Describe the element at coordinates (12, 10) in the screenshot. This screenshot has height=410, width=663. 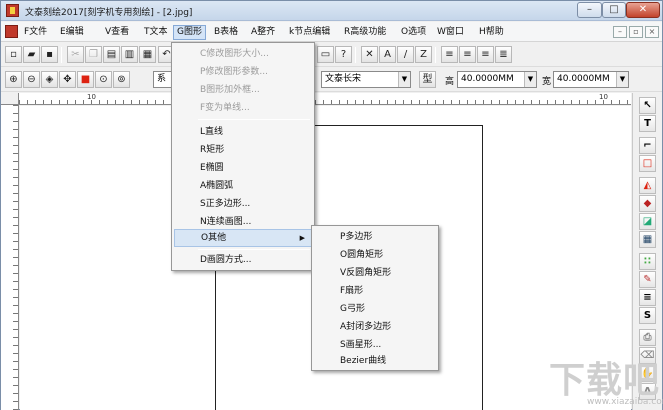
I see `app-logo-icon` at that location.